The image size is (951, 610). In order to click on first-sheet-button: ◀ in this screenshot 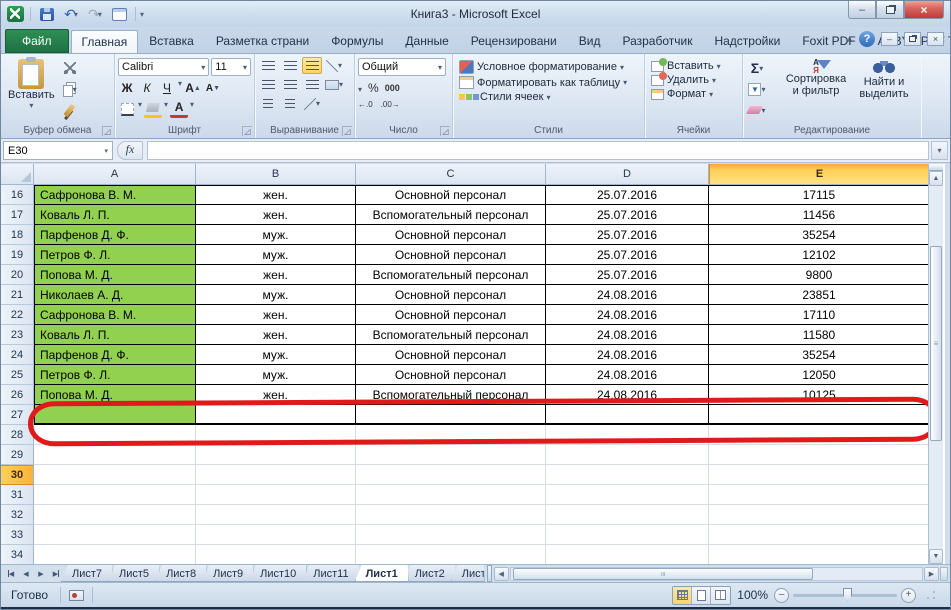, I will do `click(11, 574)`.